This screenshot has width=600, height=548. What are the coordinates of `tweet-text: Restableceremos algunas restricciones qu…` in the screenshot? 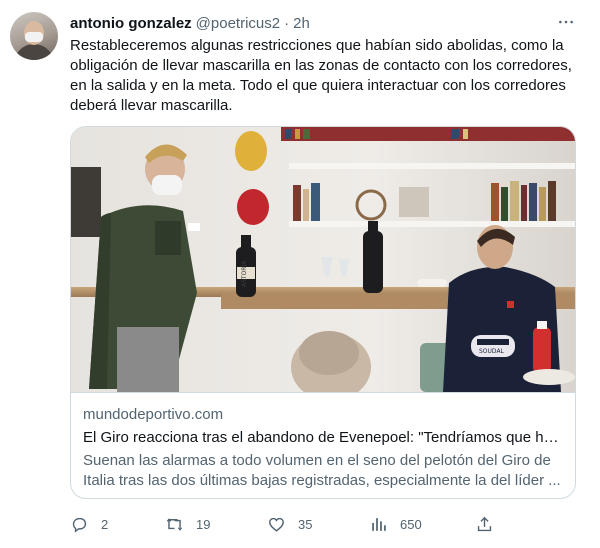 It's located at (321, 75).